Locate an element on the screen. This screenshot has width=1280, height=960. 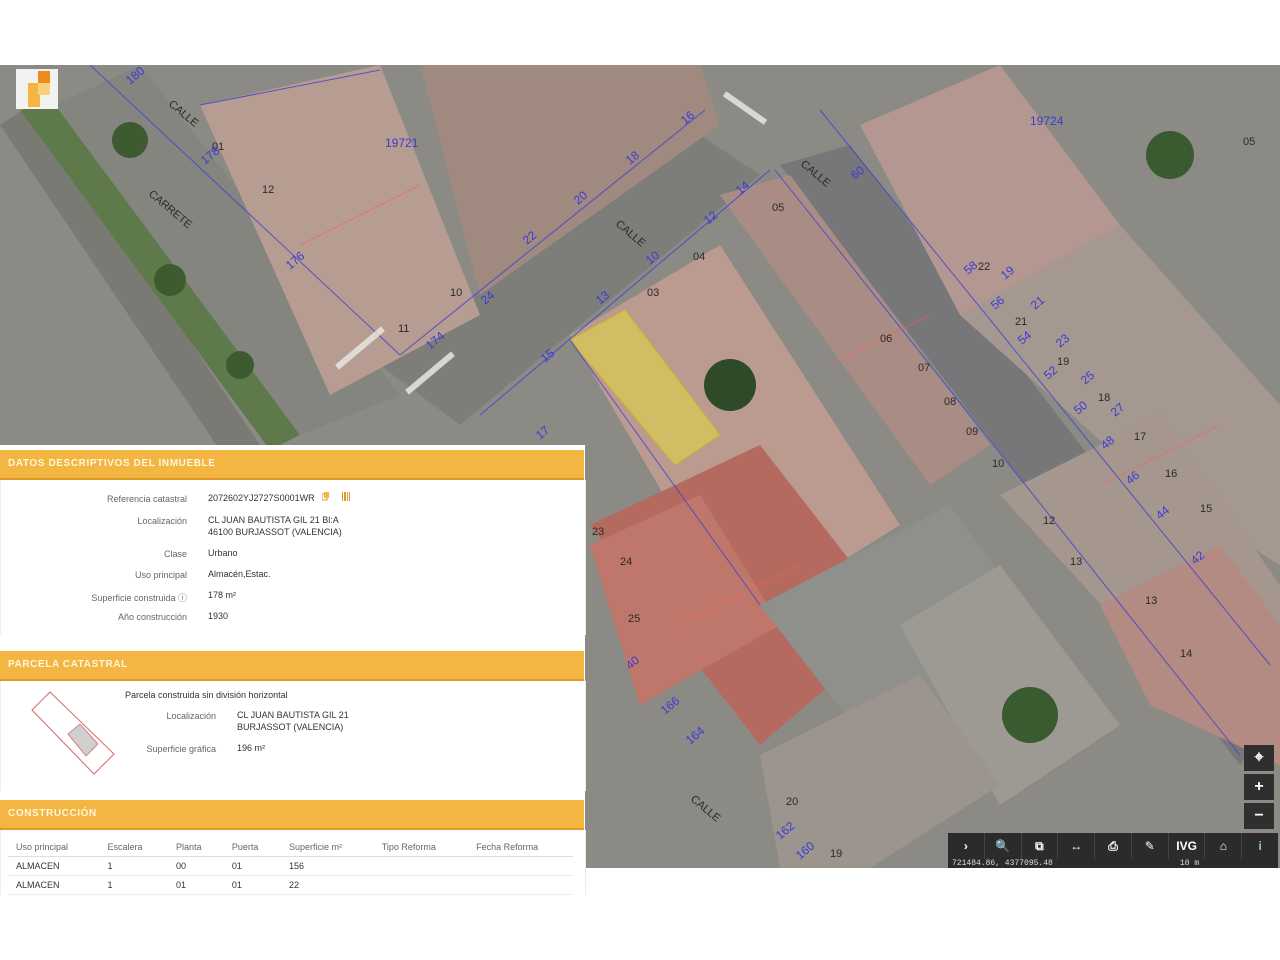
clase-value: Urbano is located at coordinates (223, 553).